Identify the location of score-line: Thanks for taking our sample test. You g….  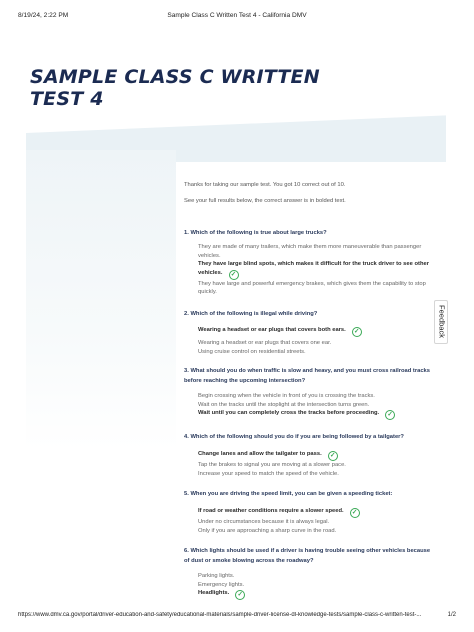
(265, 185).